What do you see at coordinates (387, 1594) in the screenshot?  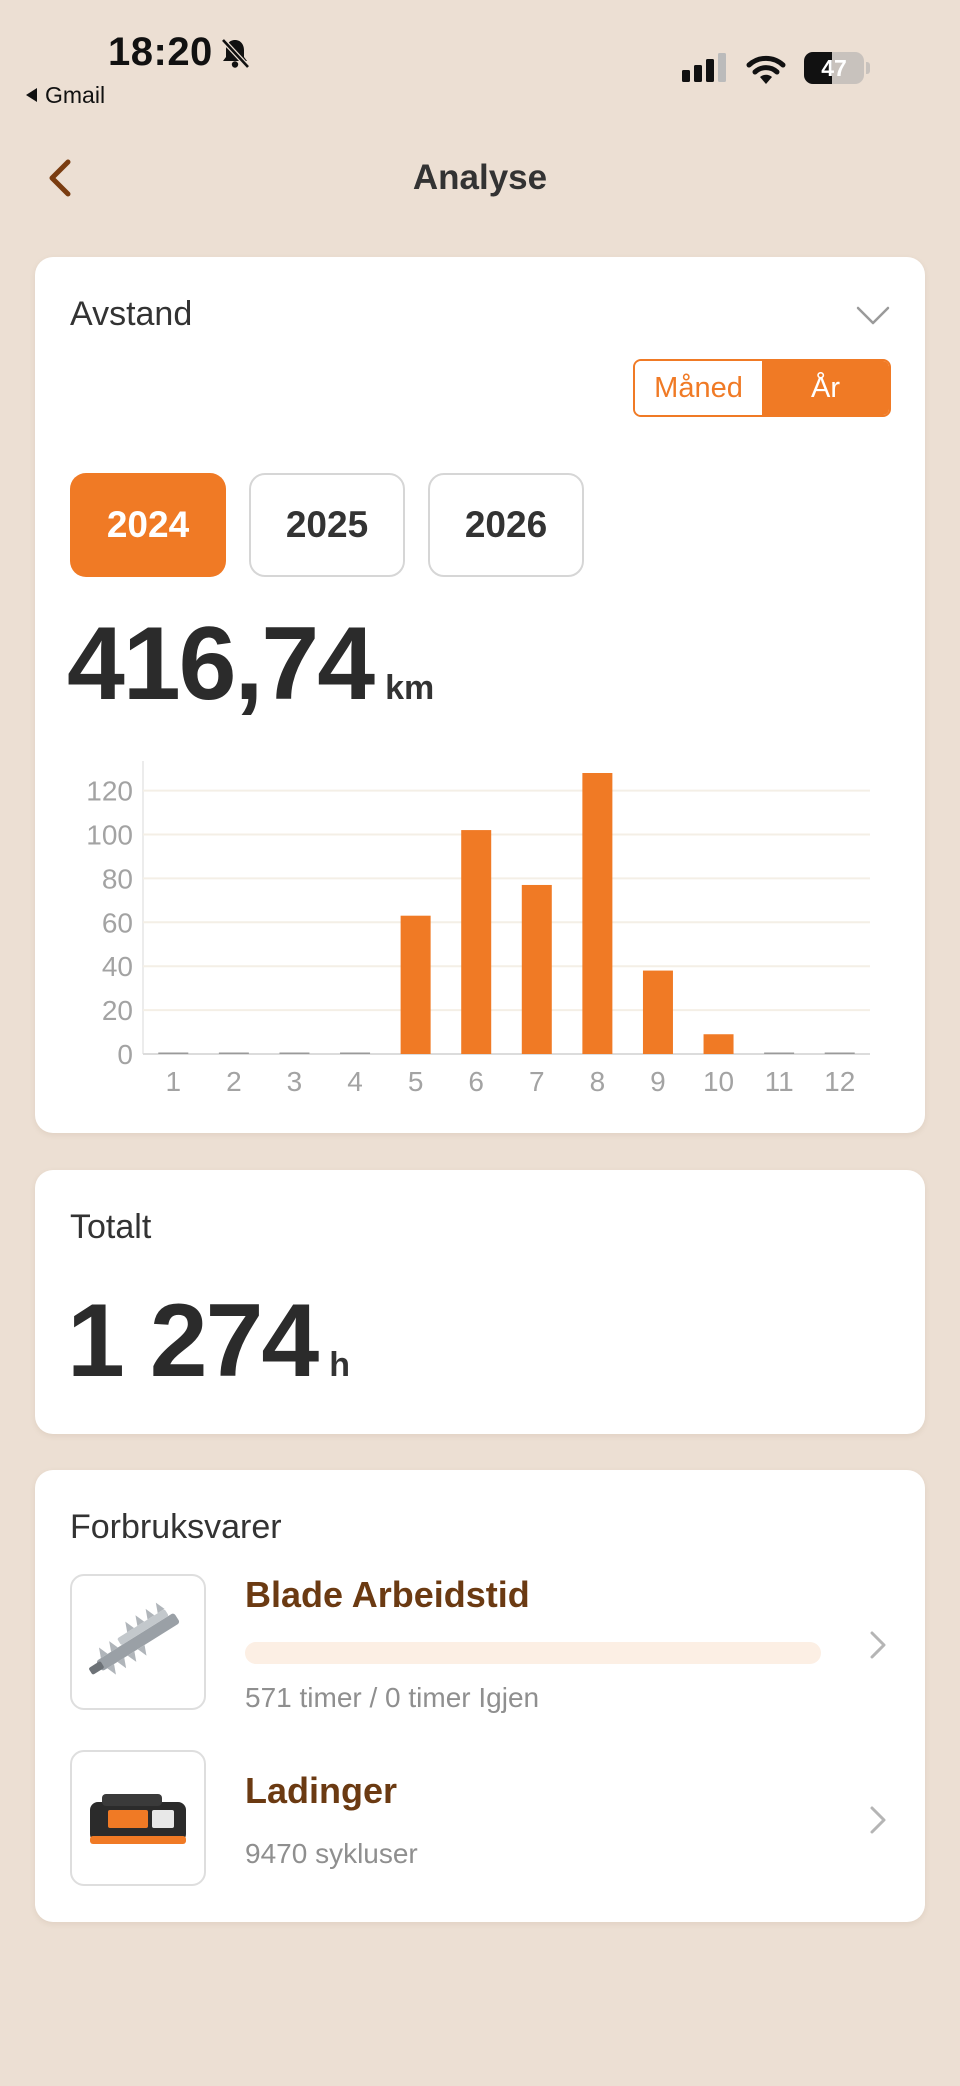 I see `item-title: Blade Arbeidstid` at bounding box center [387, 1594].